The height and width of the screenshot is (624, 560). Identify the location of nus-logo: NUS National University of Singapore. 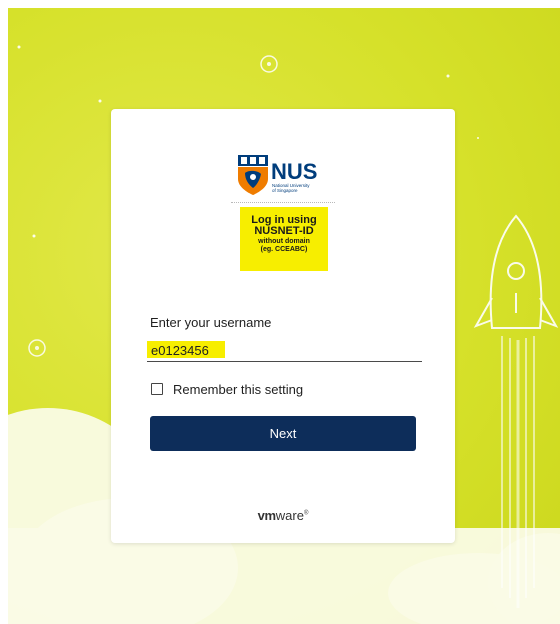
(277, 175).